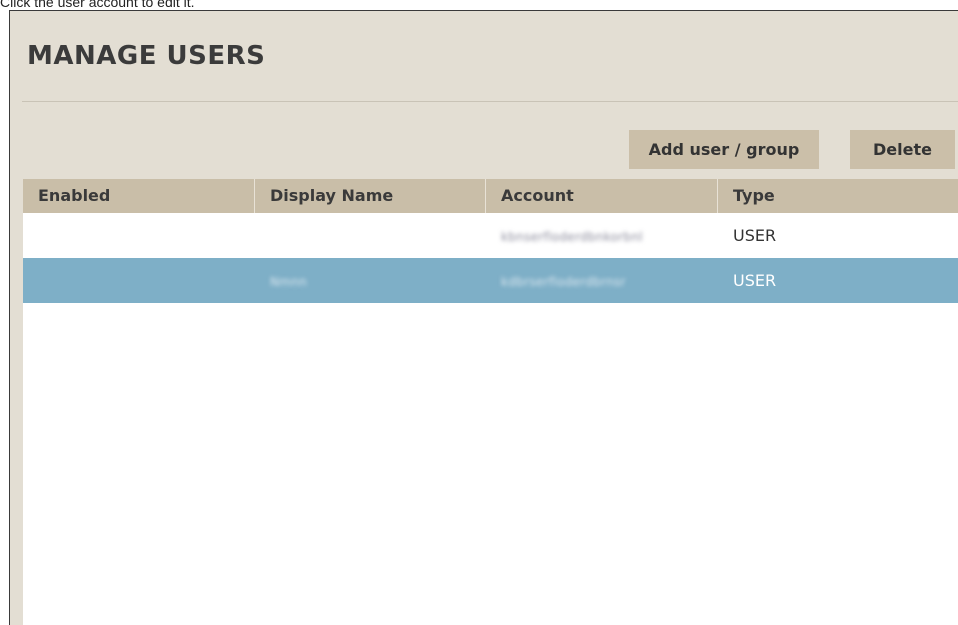 The height and width of the screenshot is (625, 958). What do you see at coordinates (490, 235) in the screenshot?
I see `table-row: kbnserfloderdbnkorbnl USER` at bounding box center [490, 235].